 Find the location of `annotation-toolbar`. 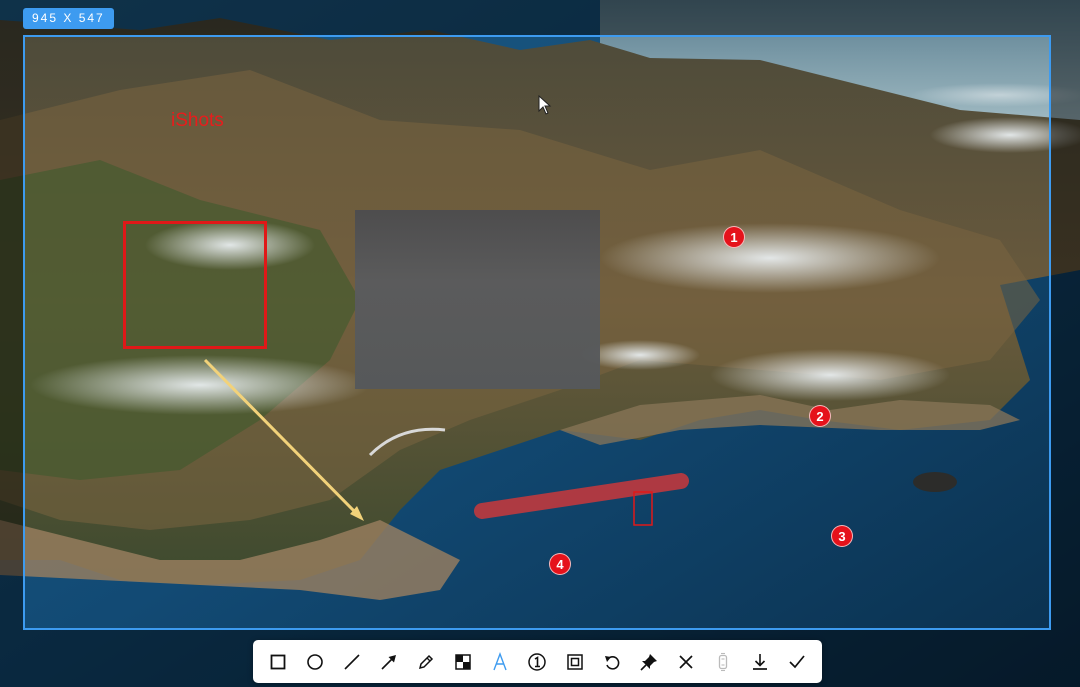

annotation-toolbar is located at coordinates (537, 661).